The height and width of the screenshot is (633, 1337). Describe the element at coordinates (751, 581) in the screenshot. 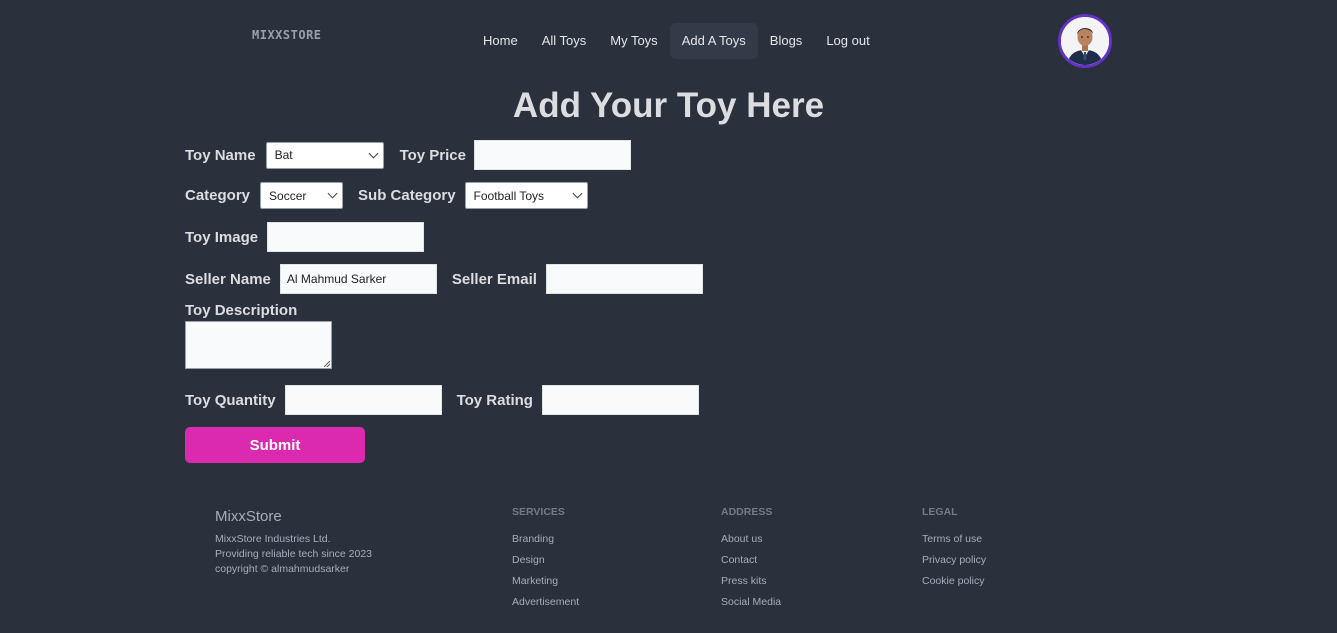

I see `footer-link-press-kits: Press kits` at that location.